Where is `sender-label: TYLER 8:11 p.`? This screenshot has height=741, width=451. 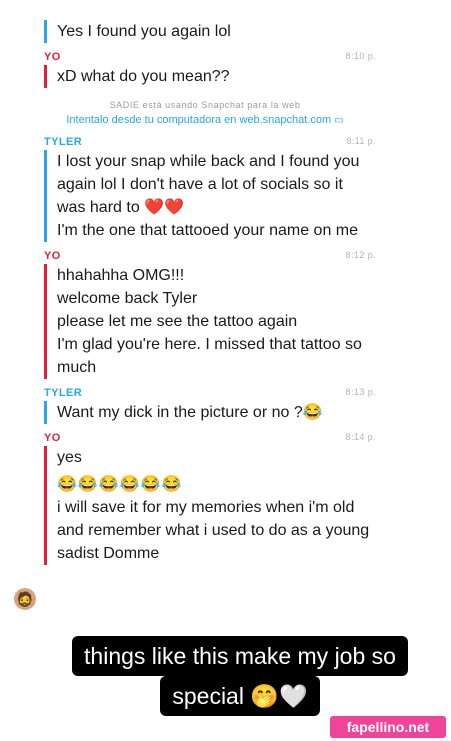 sender-label: TYLER 8:11 p. is located at coordinates (212, 142).